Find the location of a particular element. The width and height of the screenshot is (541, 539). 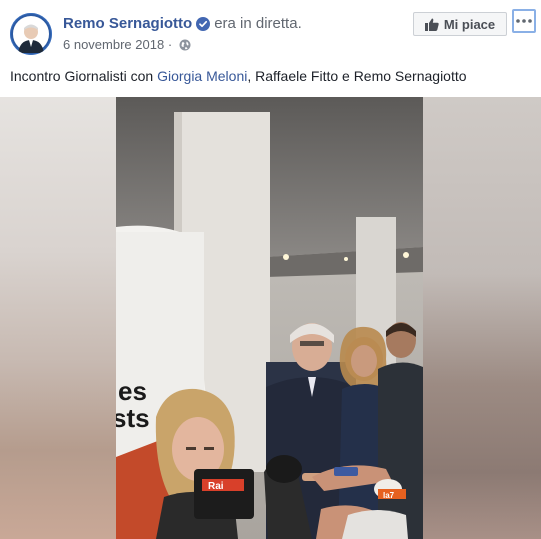

globe-icon is located at coordinates (185, 46).